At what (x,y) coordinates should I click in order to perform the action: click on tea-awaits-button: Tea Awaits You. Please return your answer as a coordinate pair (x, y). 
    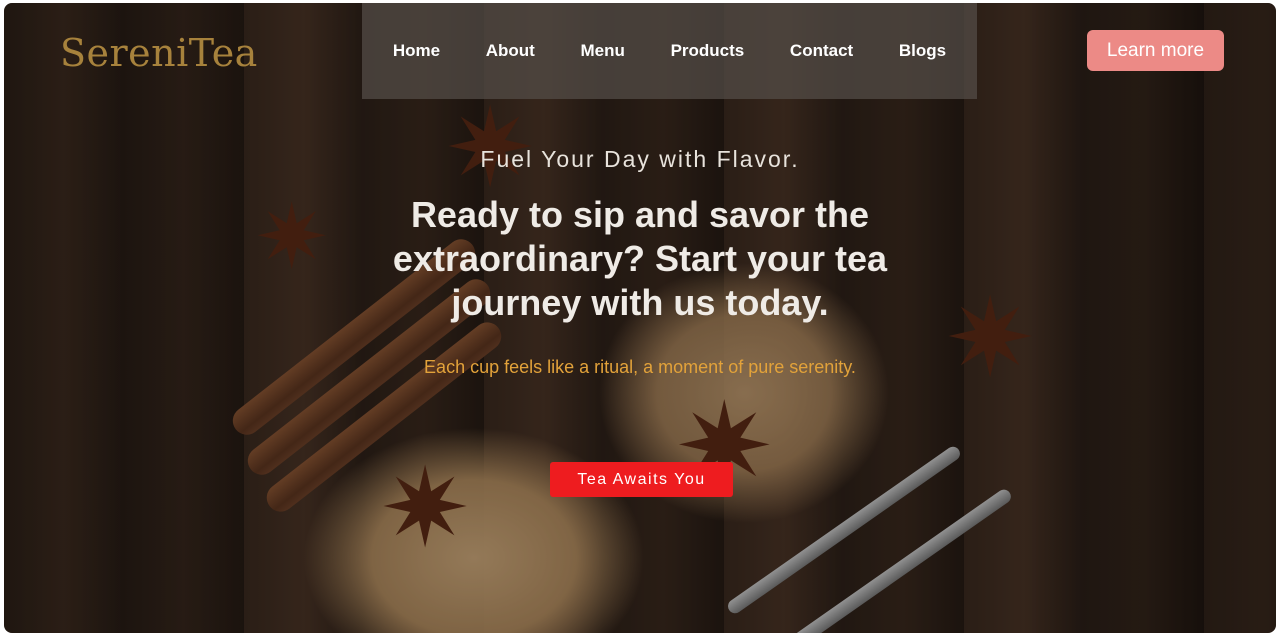
    Looking at the image, I should click on (641, 479).